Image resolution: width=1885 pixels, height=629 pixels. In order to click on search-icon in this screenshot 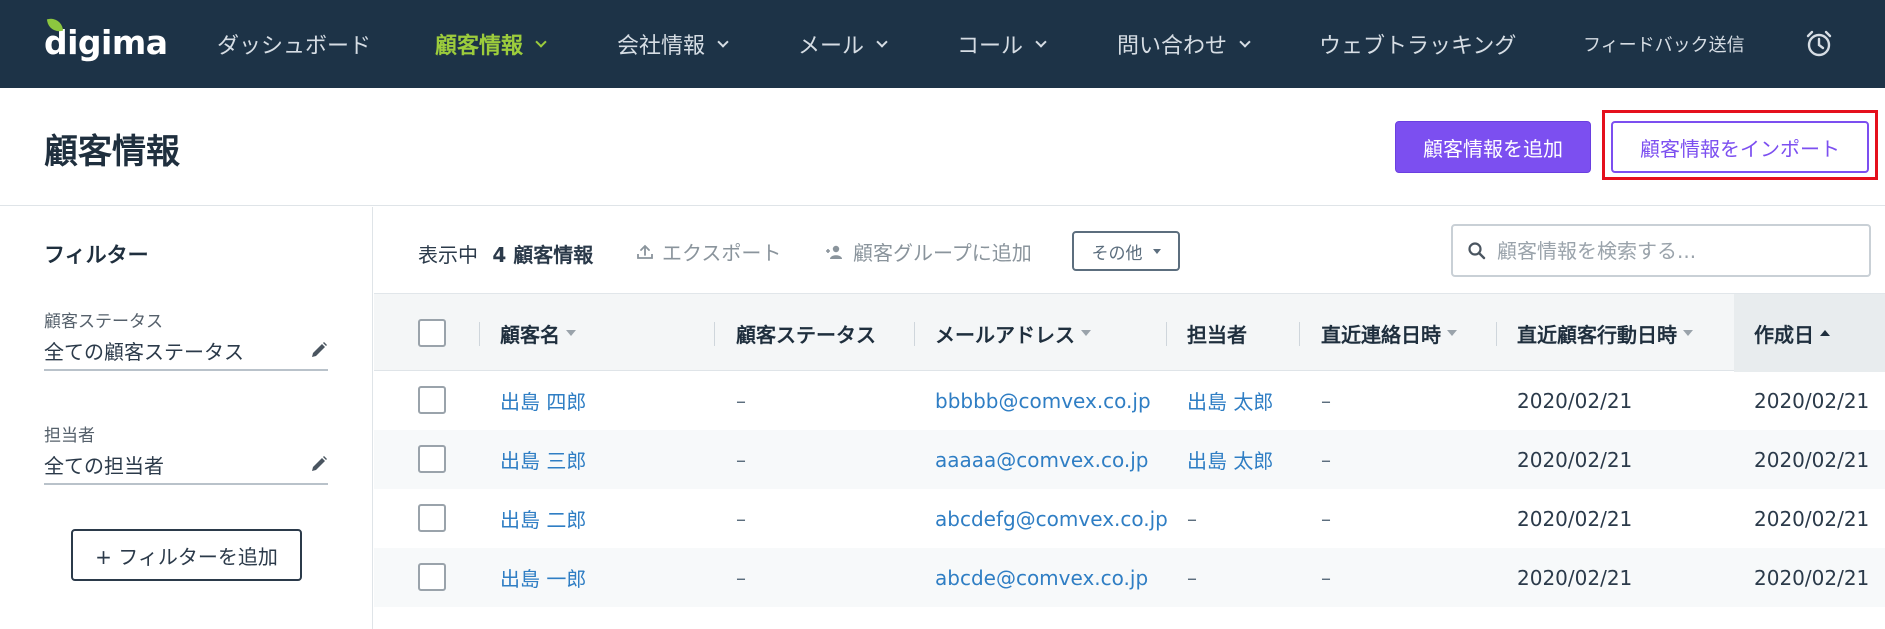, I will do `click(1477, 250)`.